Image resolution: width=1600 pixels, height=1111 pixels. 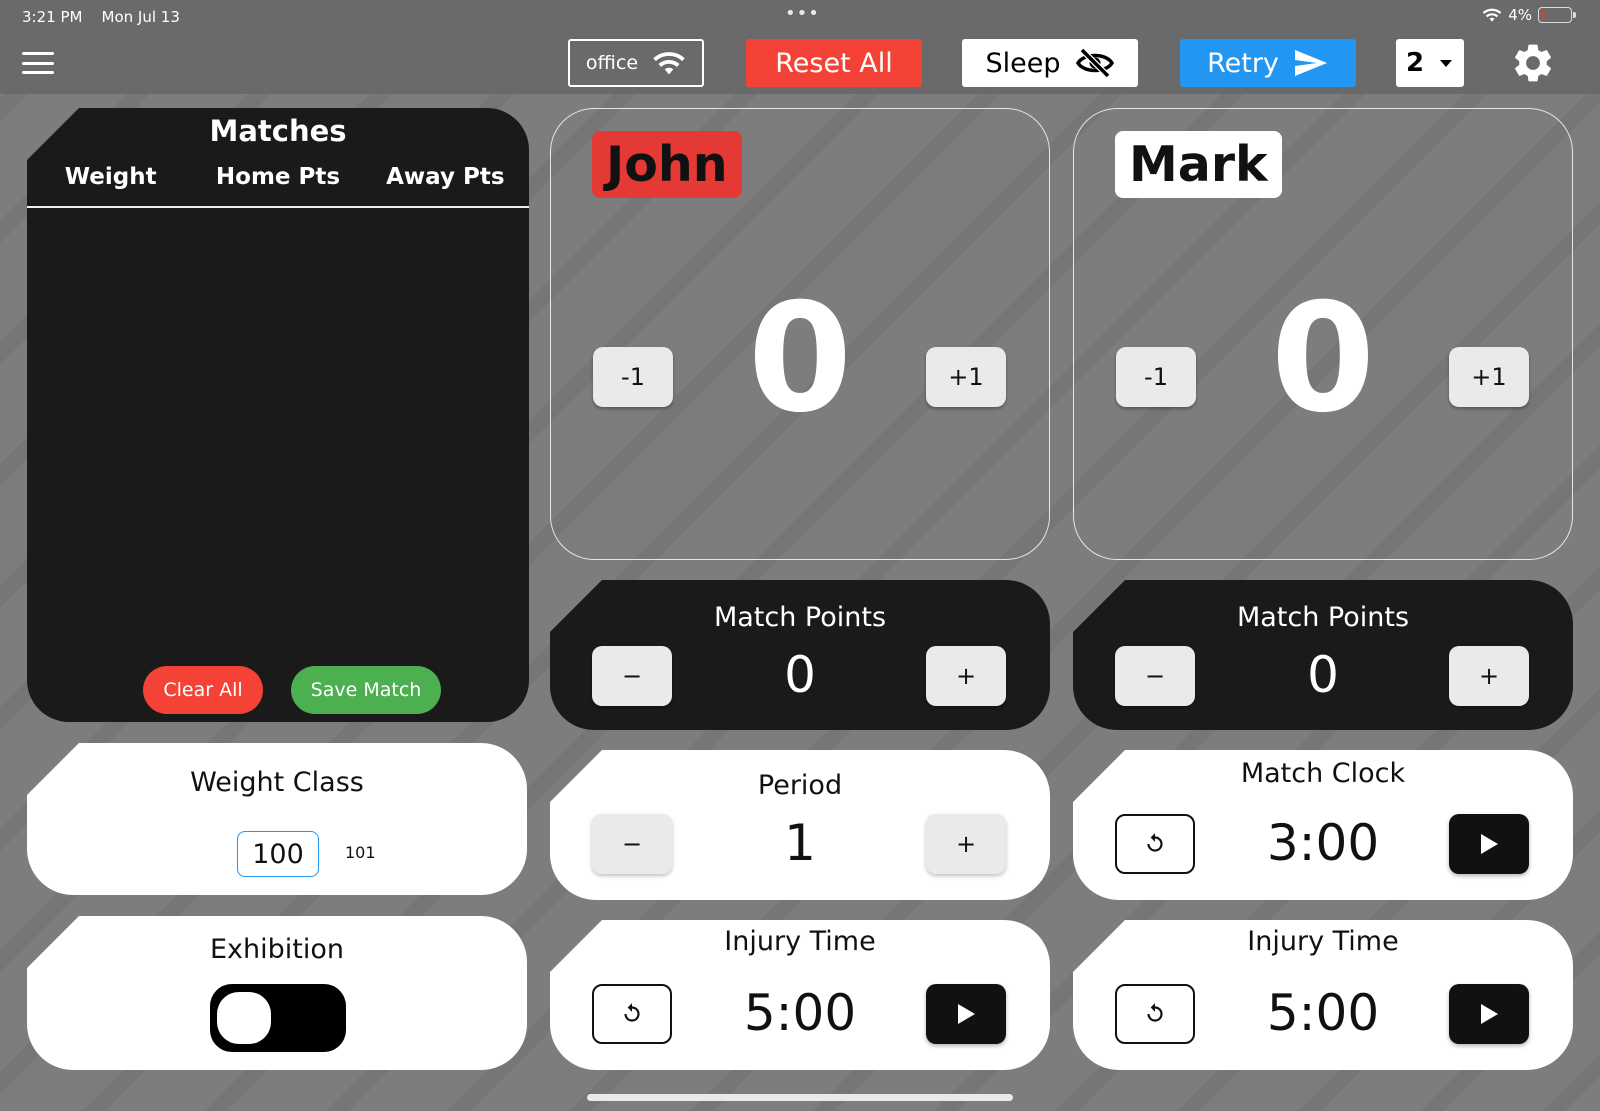 I want to click on home-injury-time-card: Injury Time 5:00, so click(x=800, y=995).